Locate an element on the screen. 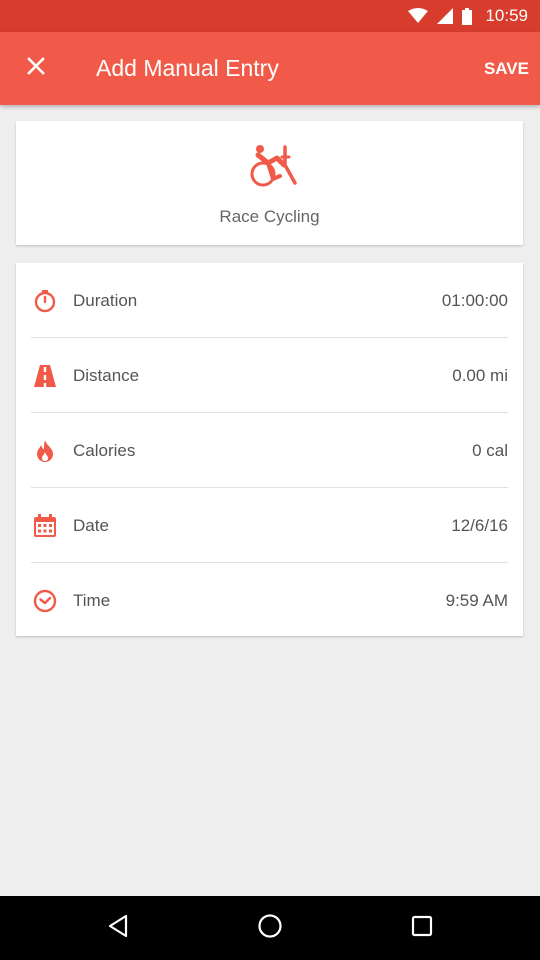 The width and height of the screenshot is (540, 960). duration-row: Duration 01:00:00 is located at coordinates (269, 300).